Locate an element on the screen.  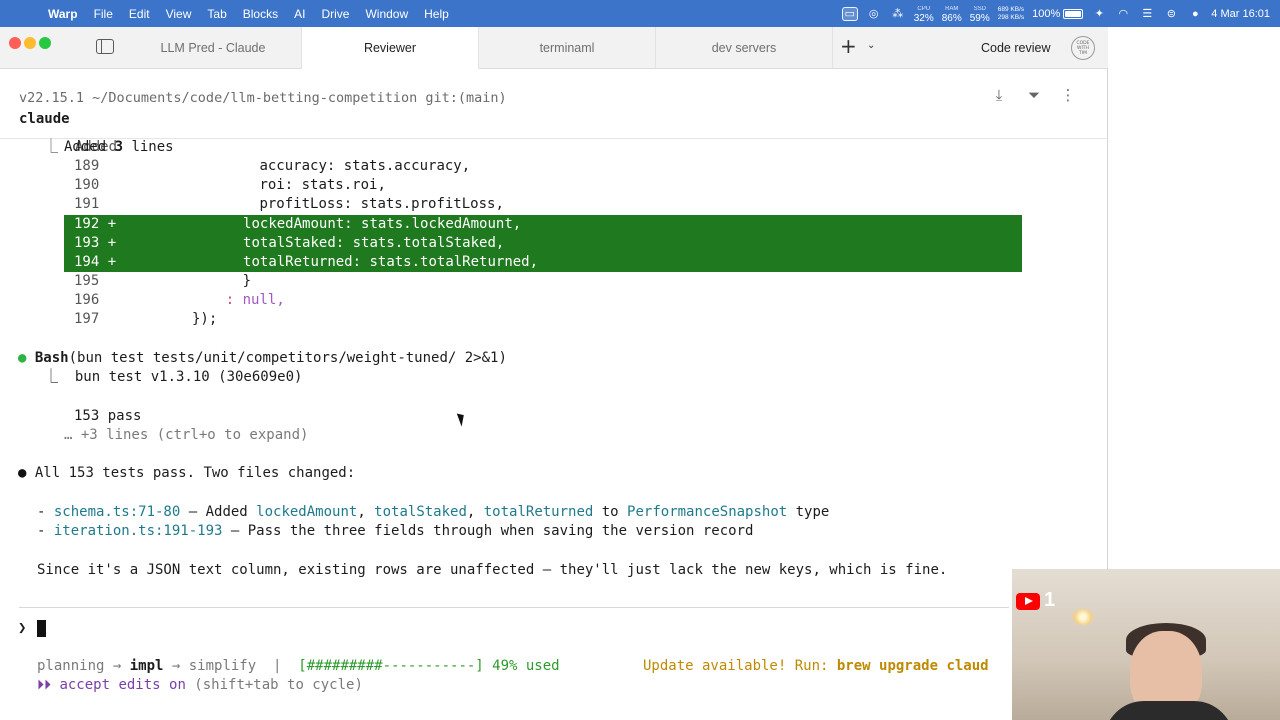
control-center-icon: ⊜ is located at coordinates (1171, 14).